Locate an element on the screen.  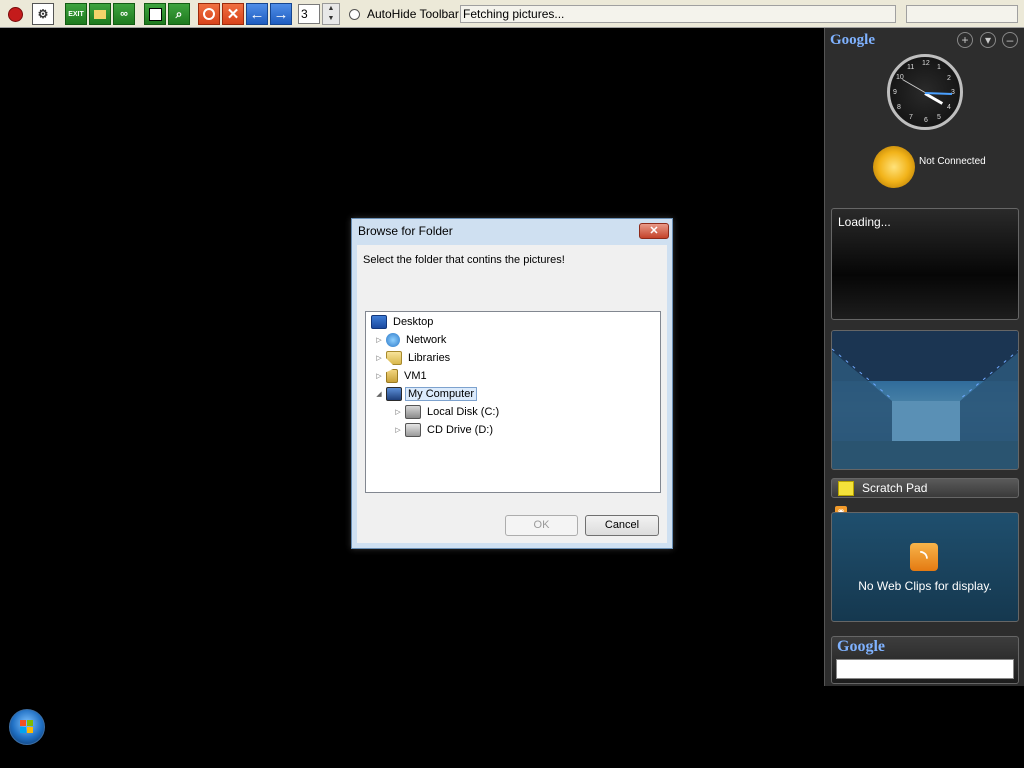
red-circle-icon is located at coordinates (15, 14).